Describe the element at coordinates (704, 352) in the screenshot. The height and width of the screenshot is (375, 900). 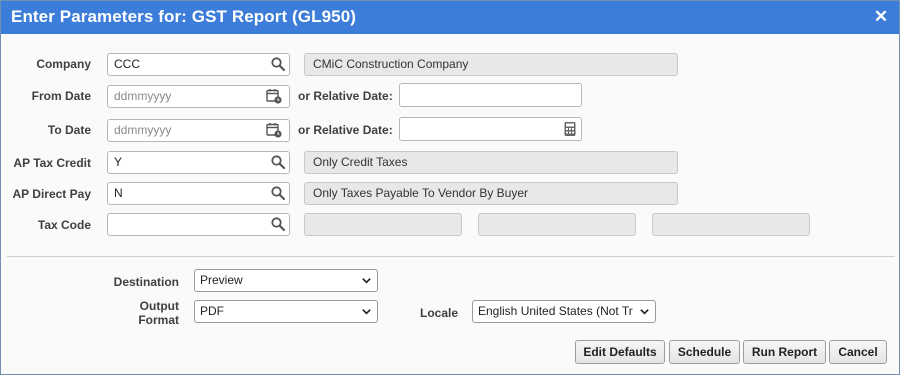
I see `schedule-button: Schedule` at that location.